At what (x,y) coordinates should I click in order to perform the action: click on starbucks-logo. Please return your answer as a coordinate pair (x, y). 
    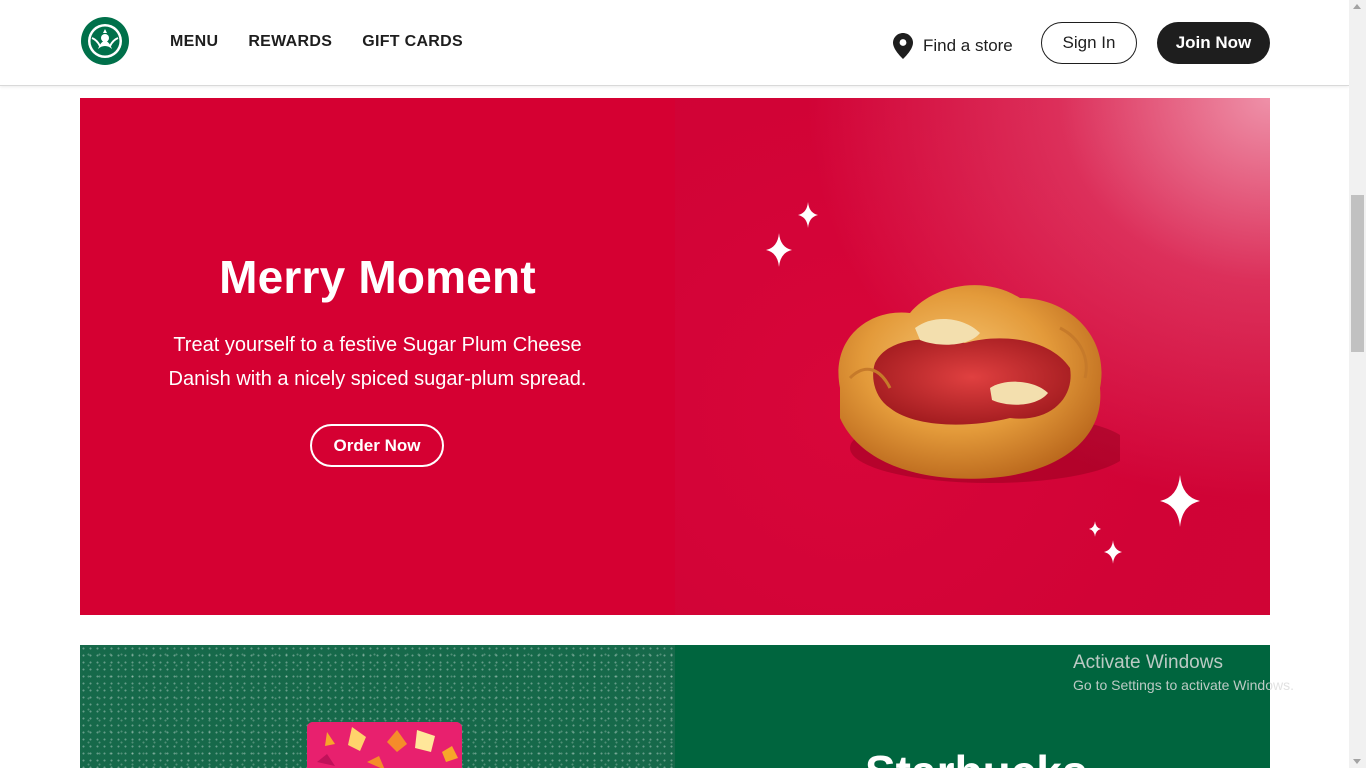
    Looking at the image, I should click on (105, 41).